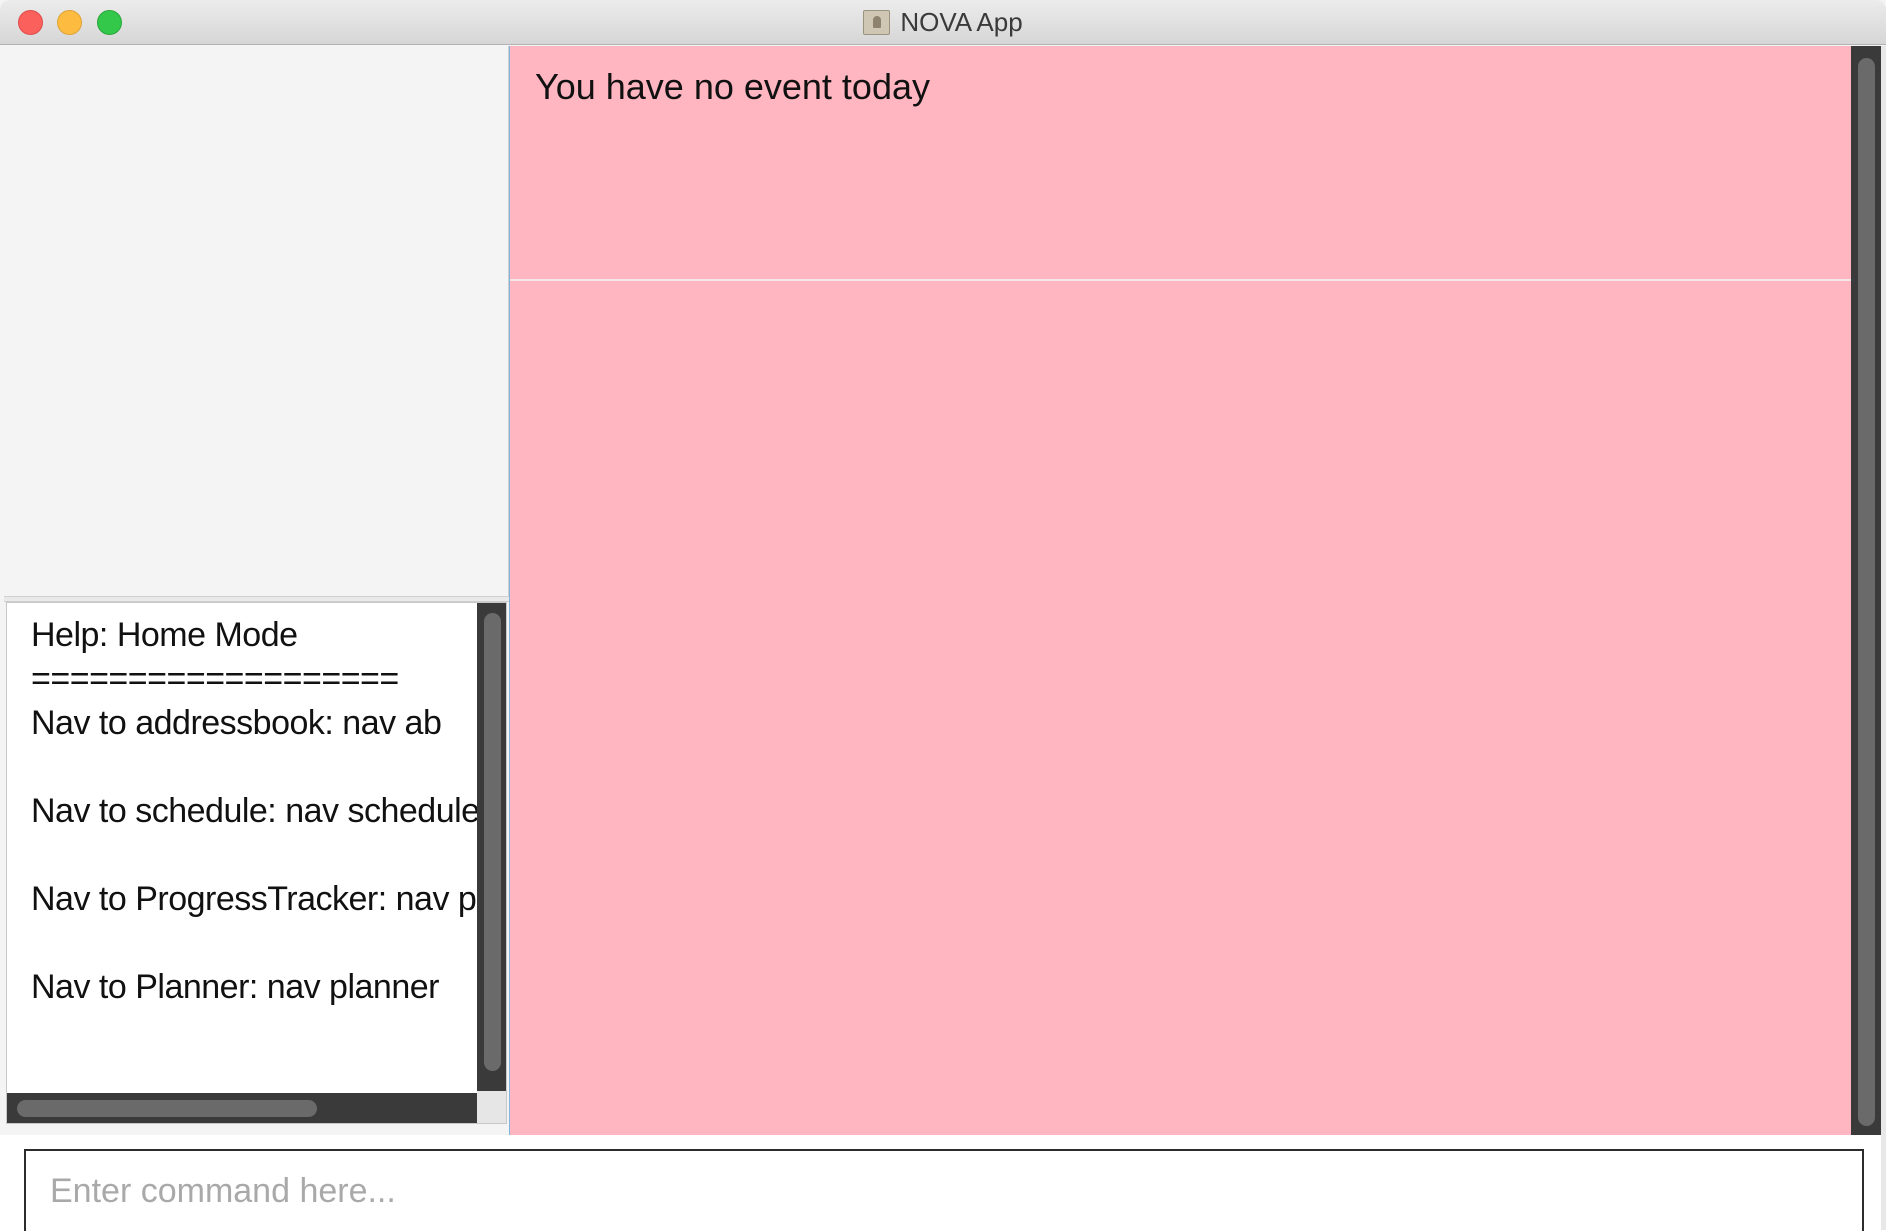 This screenshot has width=1886, height=1231. I want to click on help-horizontal-scrollbar, so click(243, 1108).